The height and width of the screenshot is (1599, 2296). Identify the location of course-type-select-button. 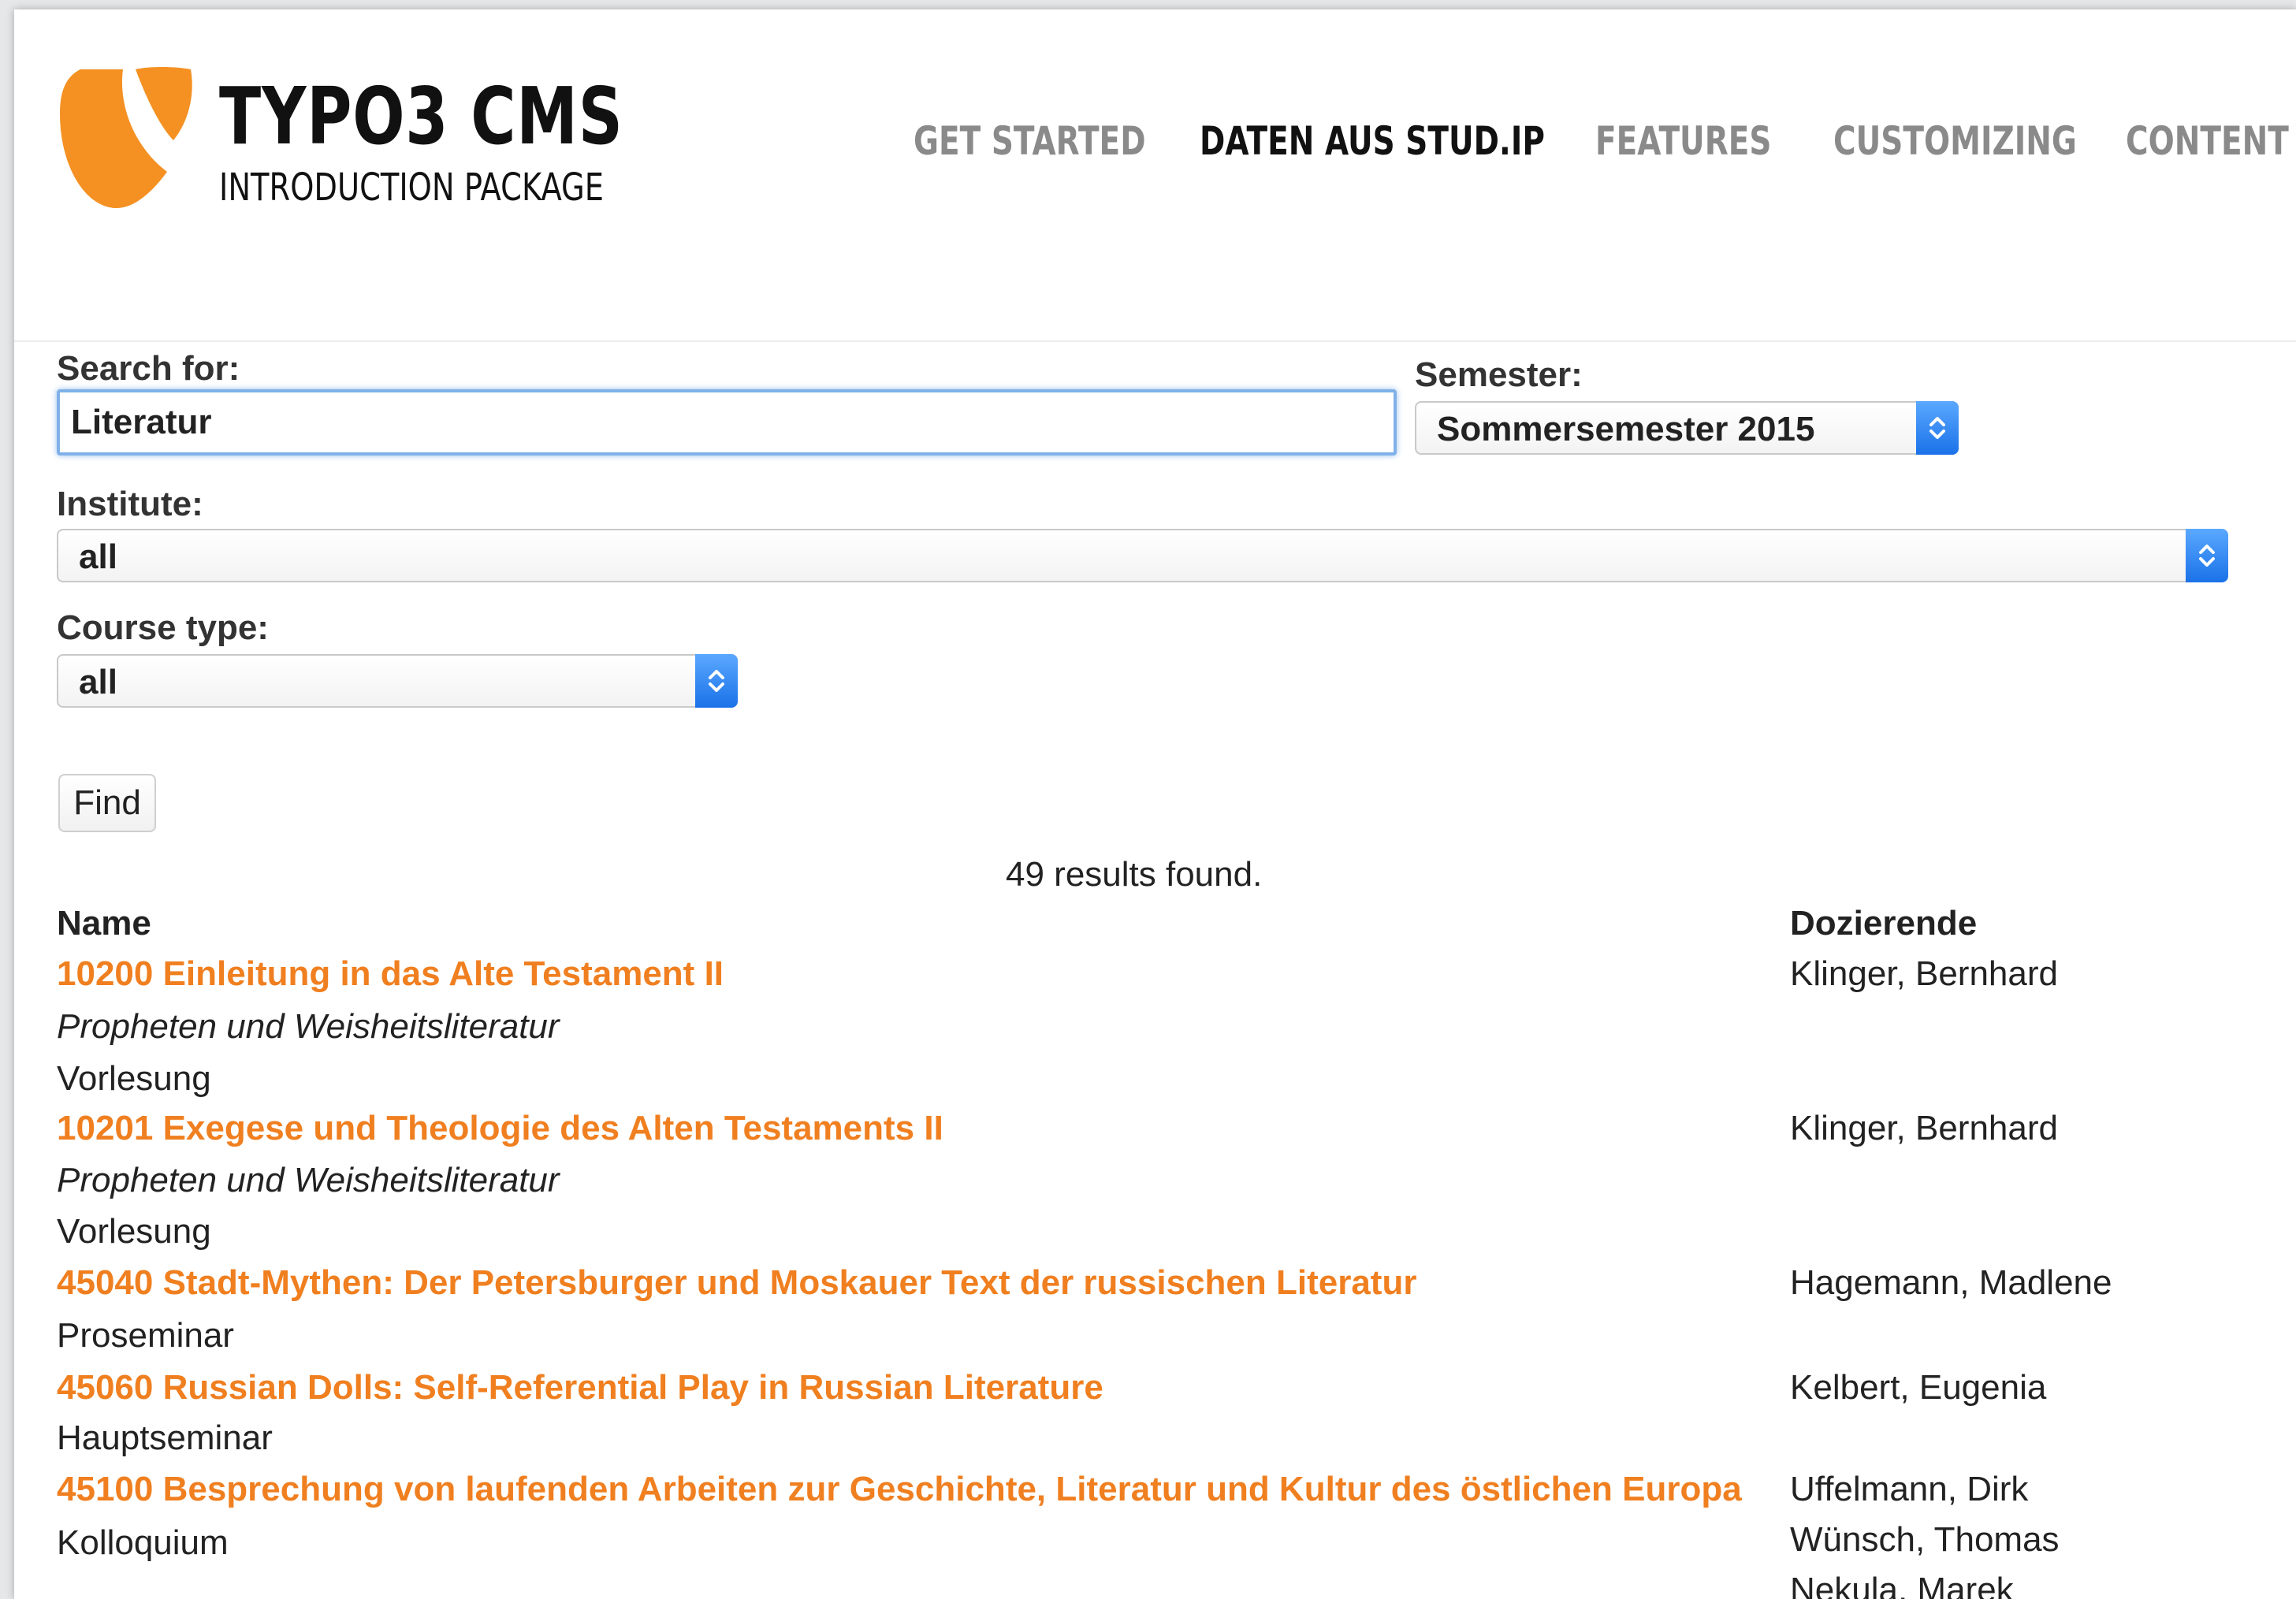
(716, 681).